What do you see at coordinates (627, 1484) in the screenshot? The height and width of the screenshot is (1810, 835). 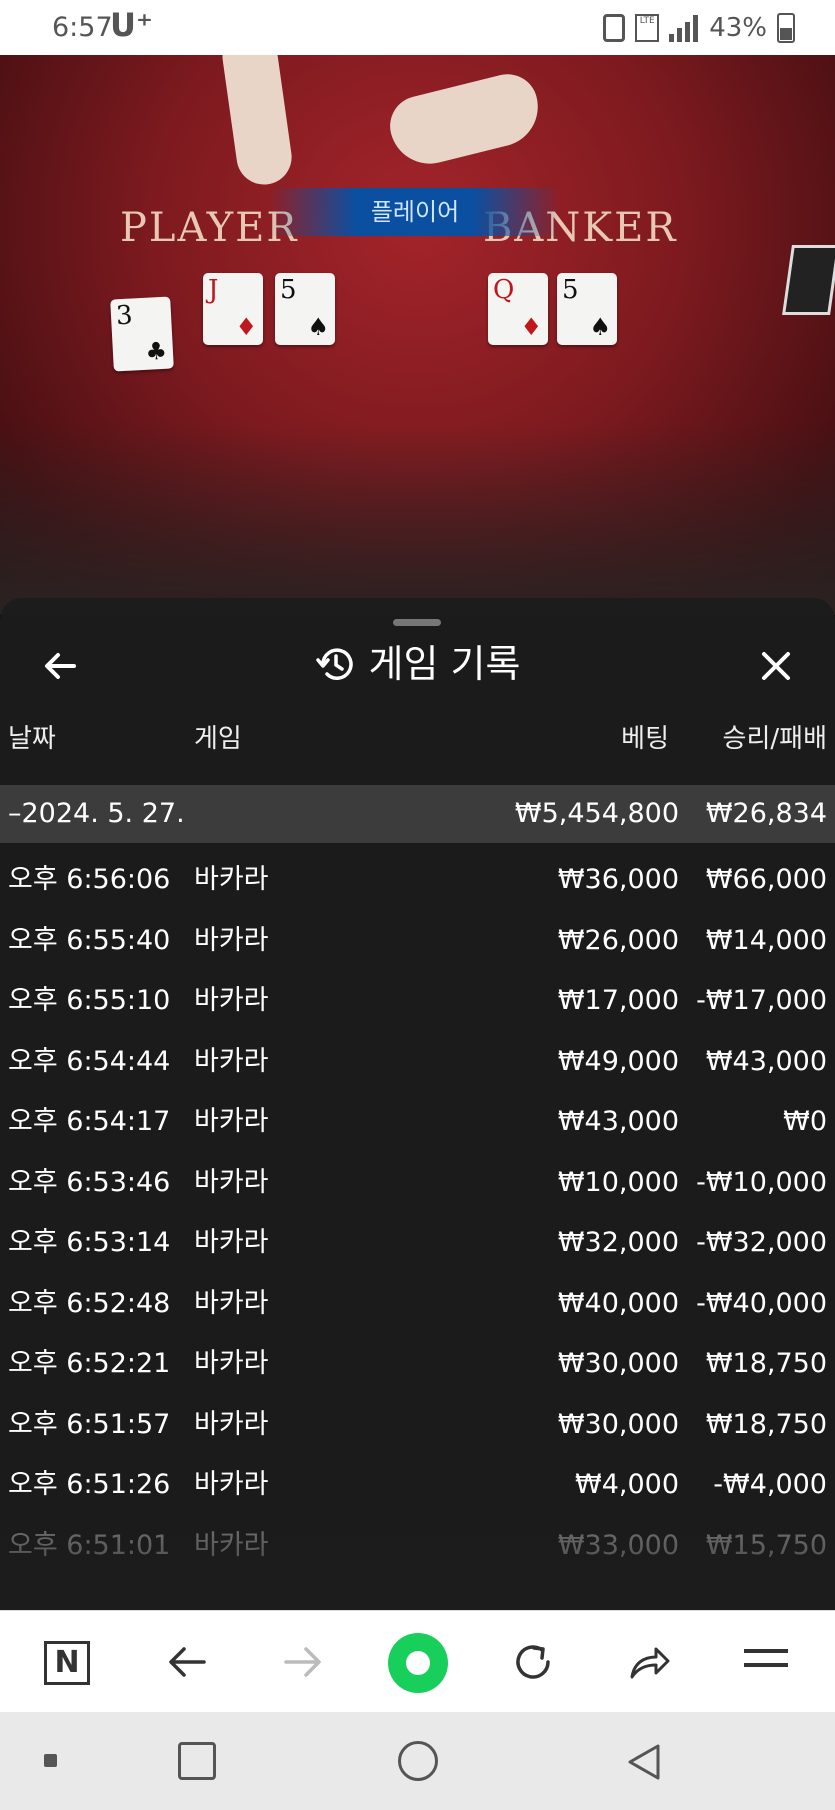 I see `row-bet: ₩4,000` at bounding box center [627, 1484].